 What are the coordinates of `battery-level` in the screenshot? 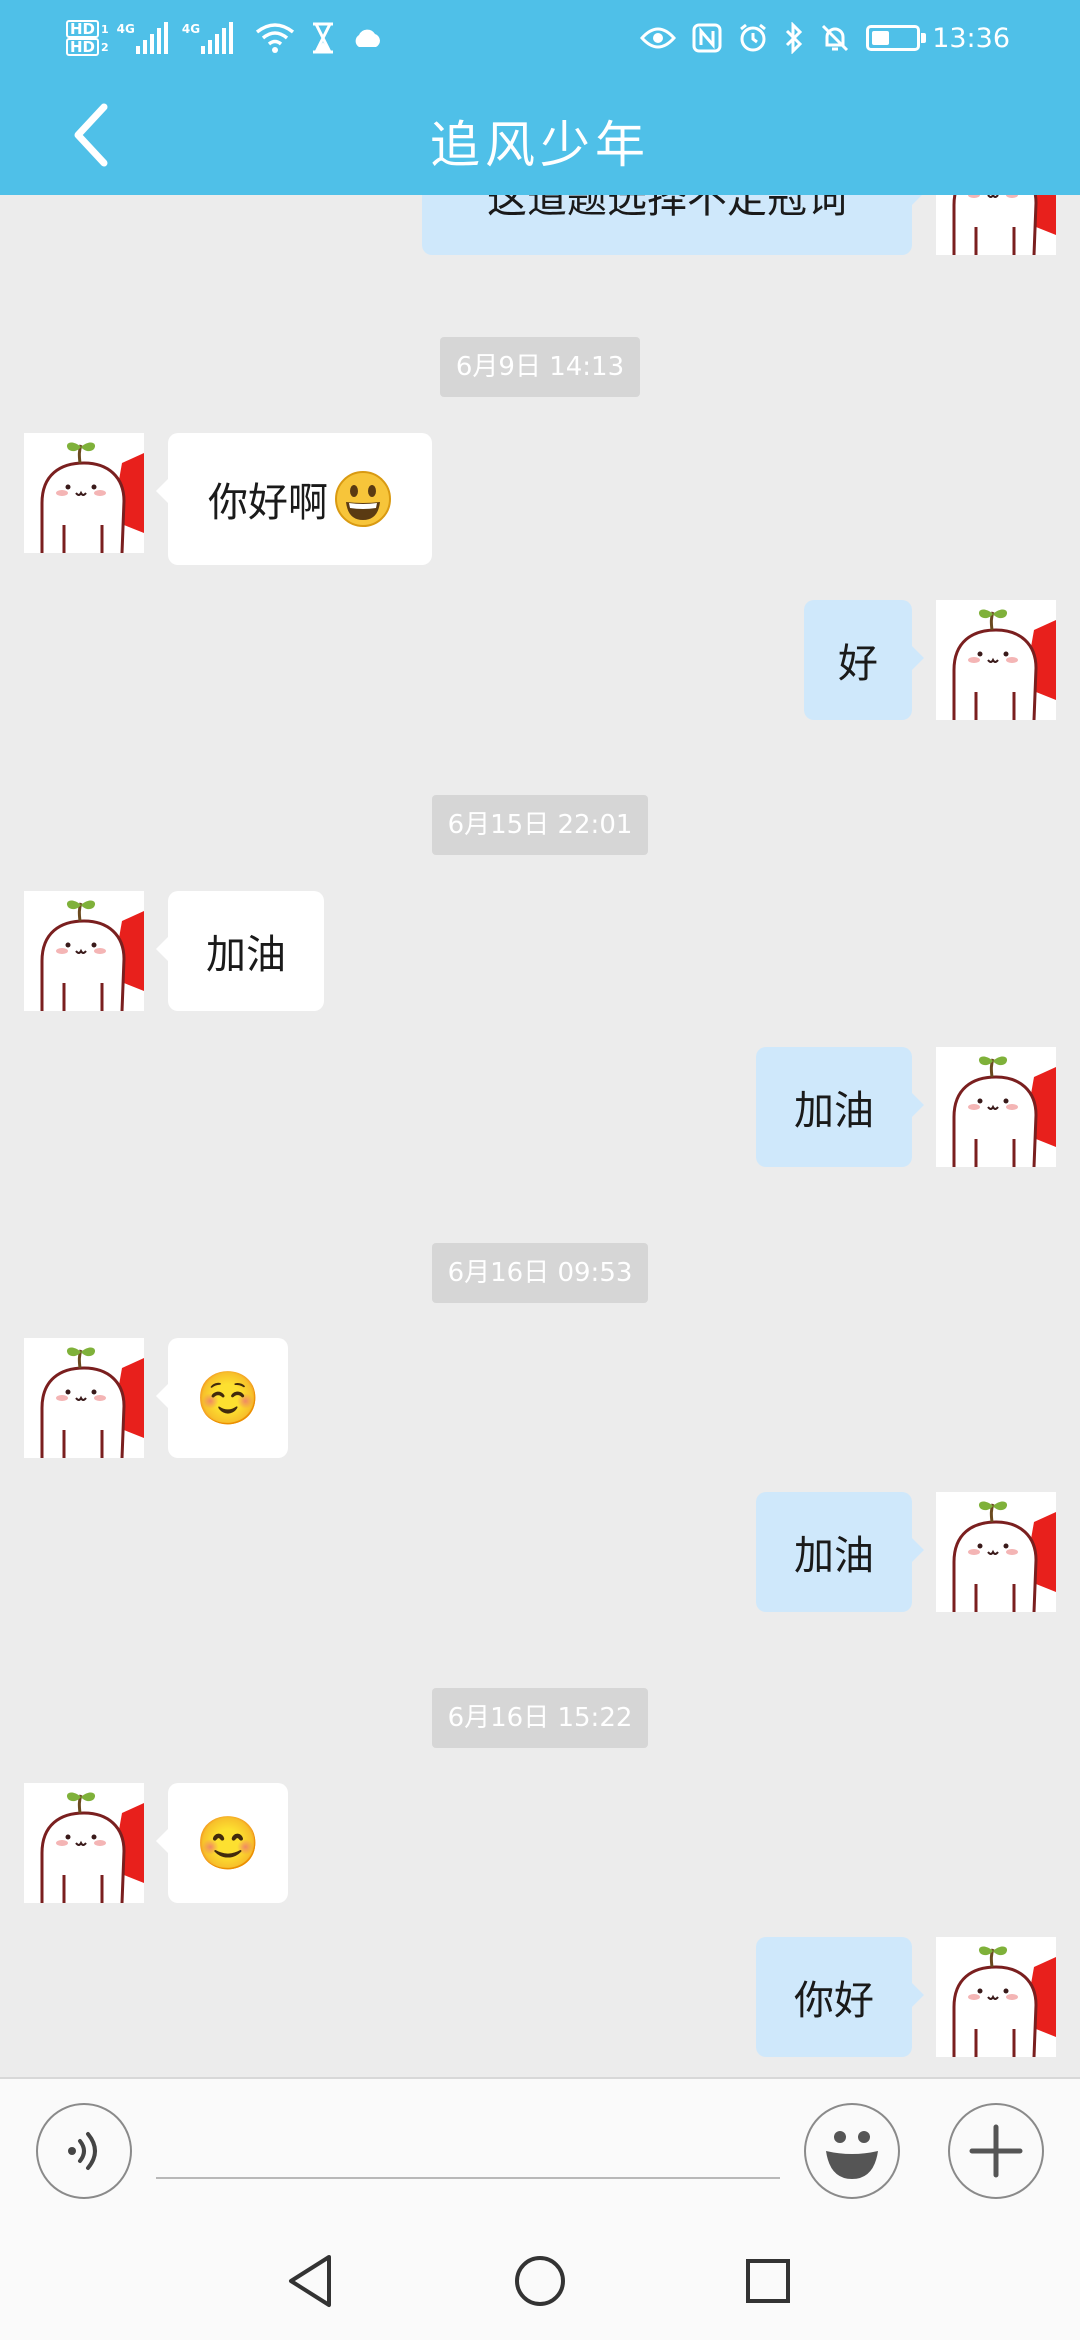 It's located at (881, 38).